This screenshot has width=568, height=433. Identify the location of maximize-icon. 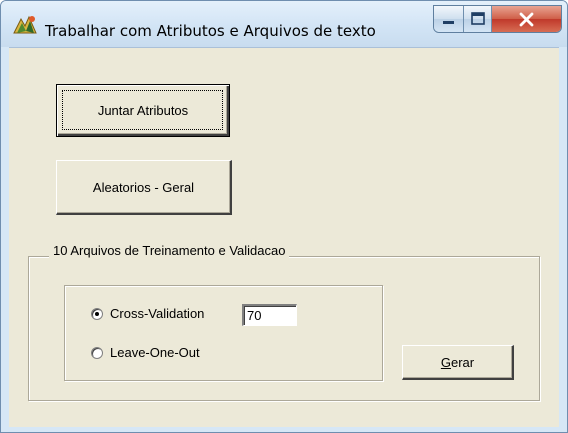
(478, 18).